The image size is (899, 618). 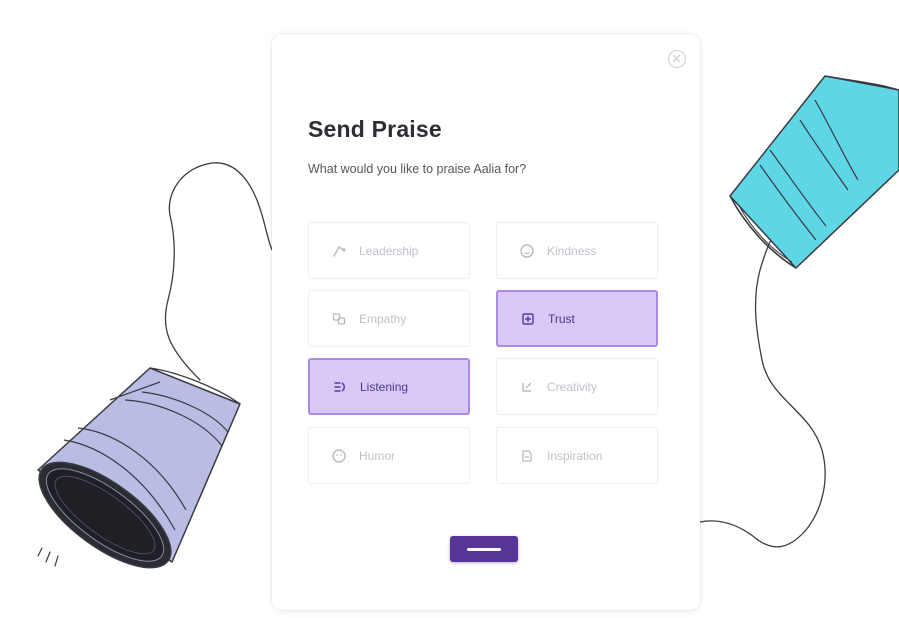 I want to click on empathy-icon, so click(x=339, y=319).